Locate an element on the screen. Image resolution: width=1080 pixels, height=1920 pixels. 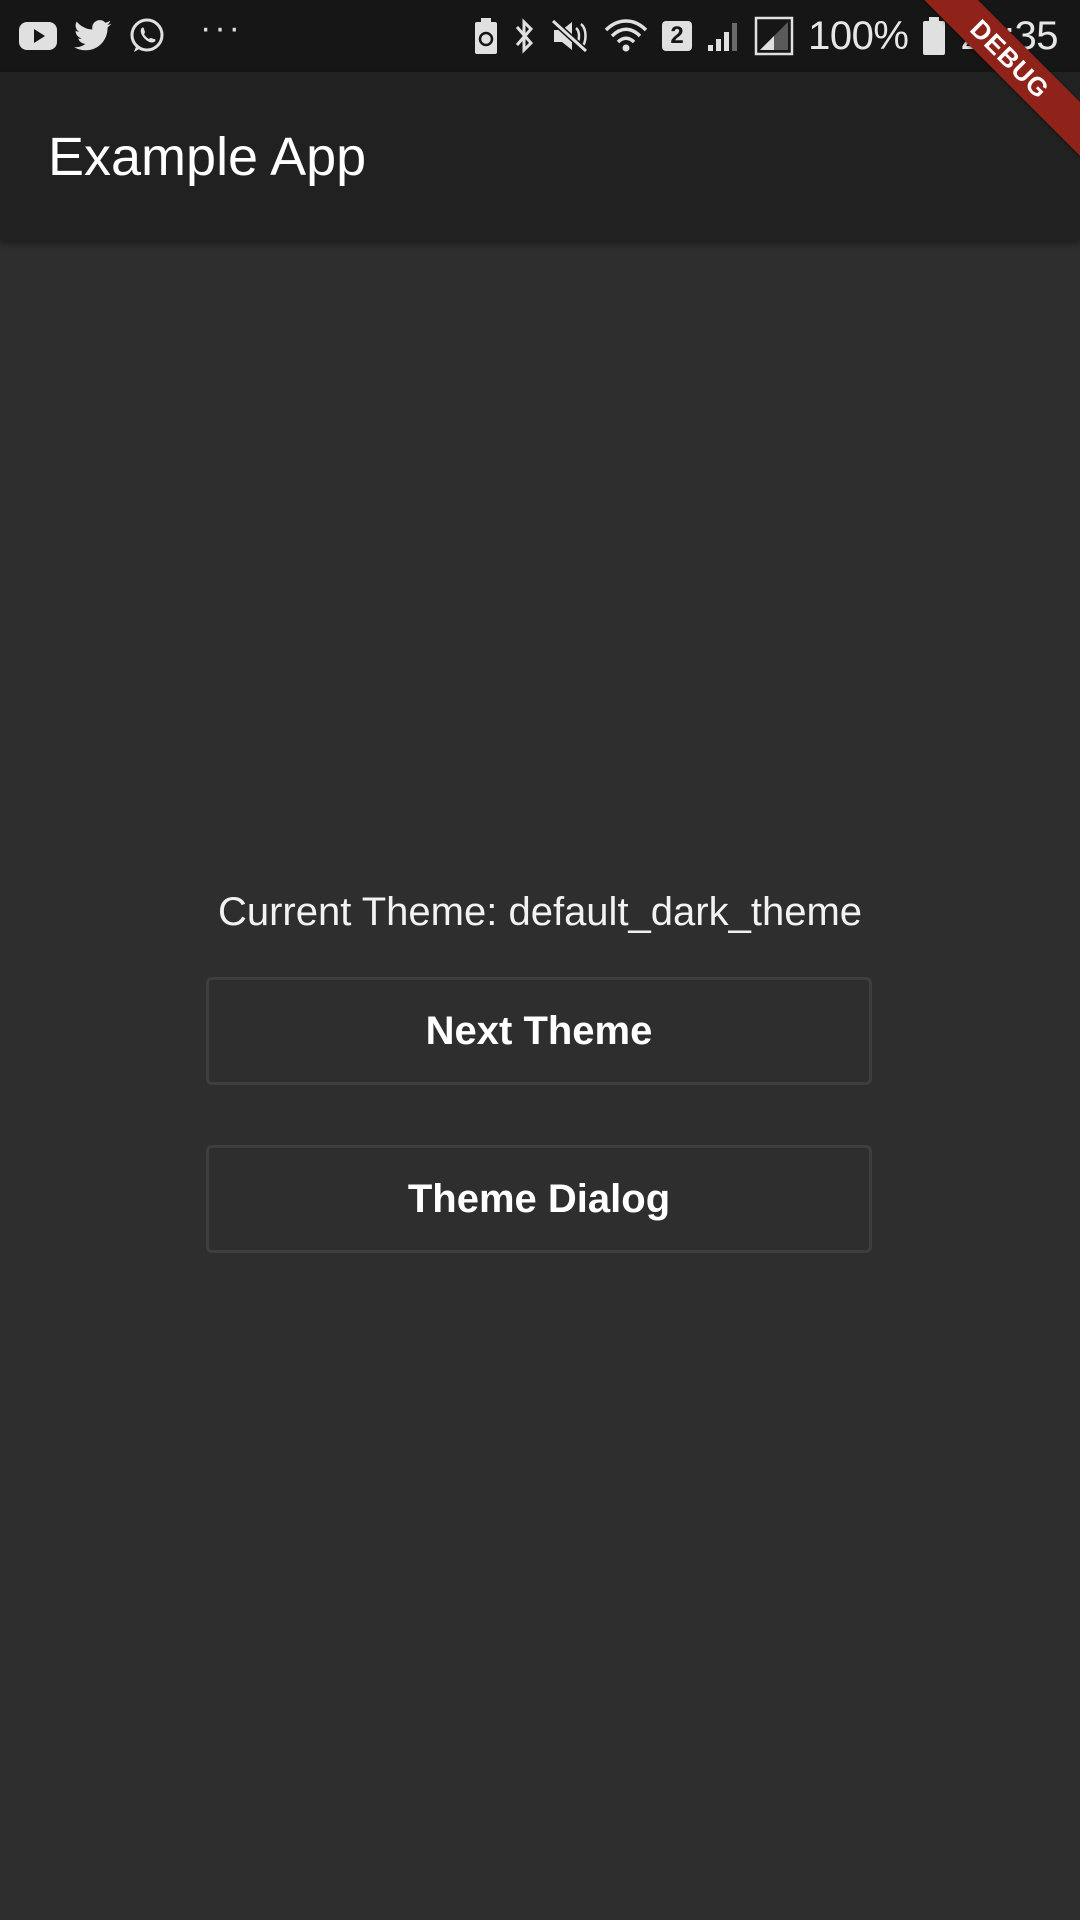
signal-sim1-icon is located at coordinates (774, 36).